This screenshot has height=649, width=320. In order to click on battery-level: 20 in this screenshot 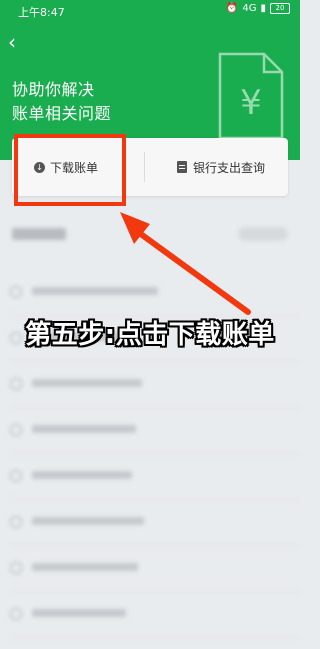, I will do `click(280, 8)`.